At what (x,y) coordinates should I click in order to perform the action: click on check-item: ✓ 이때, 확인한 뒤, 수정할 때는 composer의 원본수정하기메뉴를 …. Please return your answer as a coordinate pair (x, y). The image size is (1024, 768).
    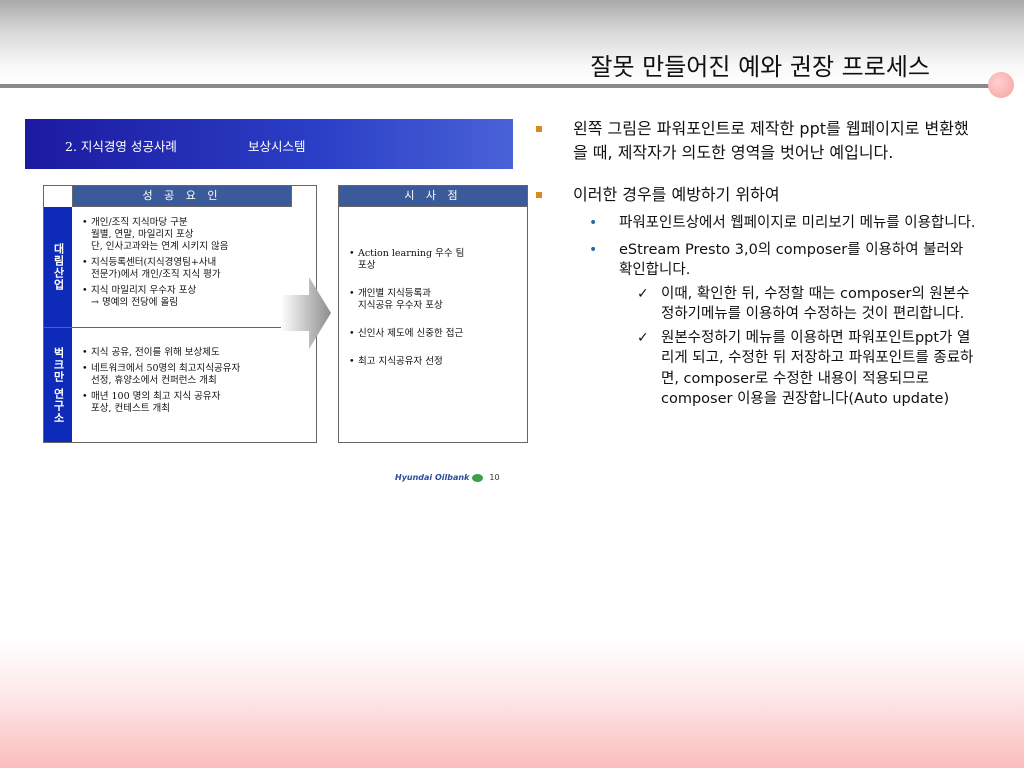
    Looking at the image, I should click on (756, 304).